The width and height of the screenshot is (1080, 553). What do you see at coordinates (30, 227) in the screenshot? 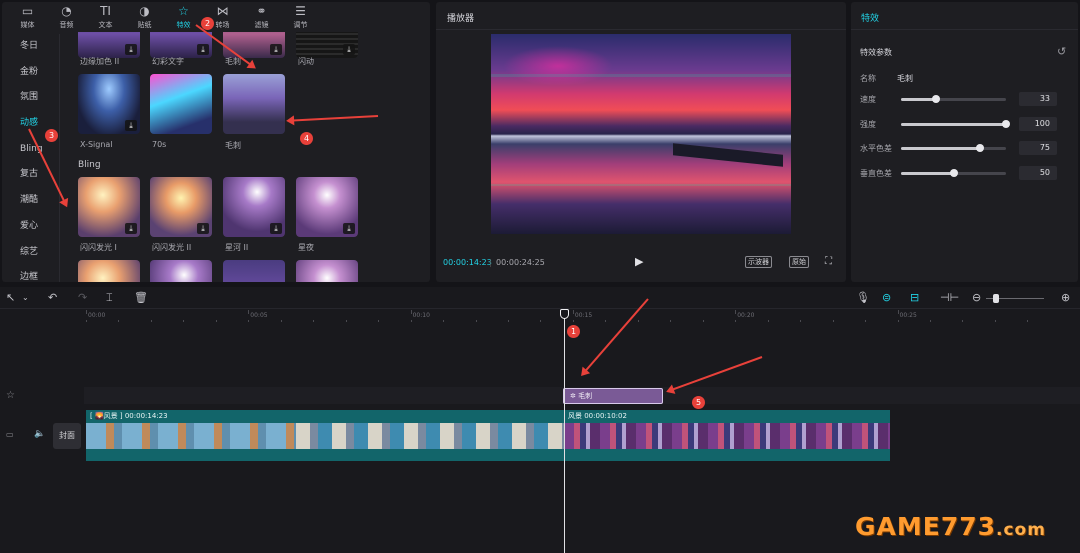
I see `category-item: 爱心` at bounding box center [30, 227].